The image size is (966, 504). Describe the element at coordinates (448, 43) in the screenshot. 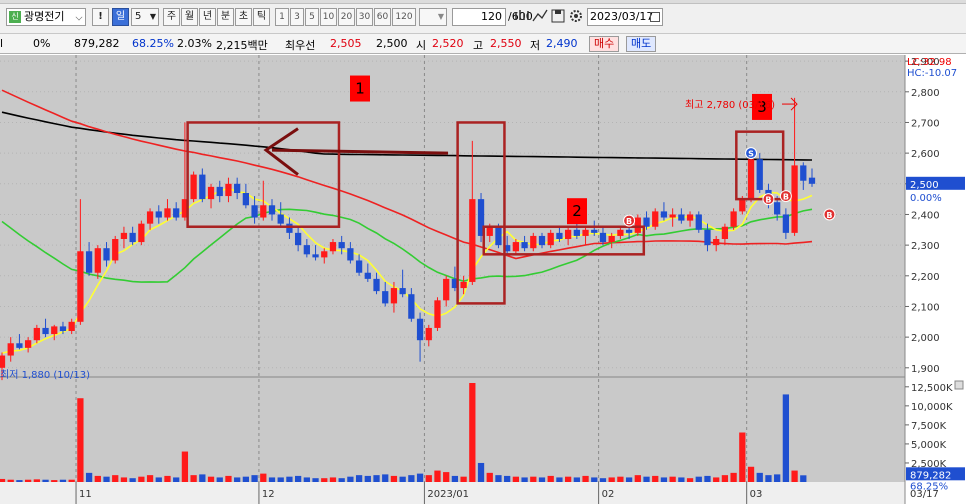

I see `quote-open: 2,520` at that location.